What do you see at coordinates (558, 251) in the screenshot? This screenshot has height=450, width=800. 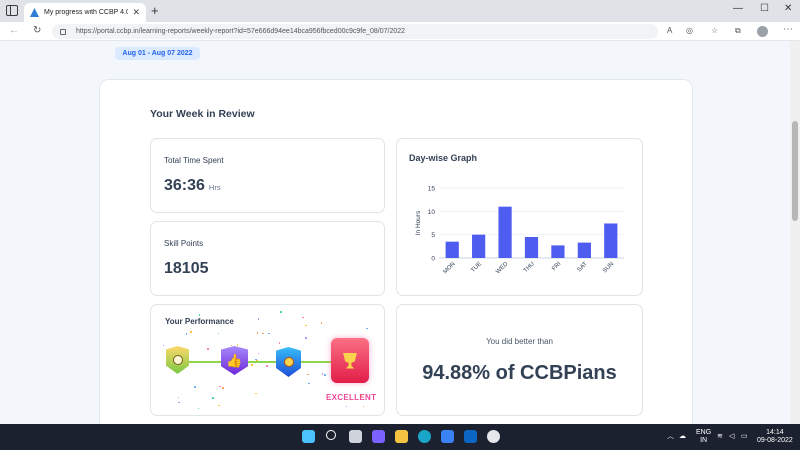 I see `bar-fri` at bounding box center [558, 251].